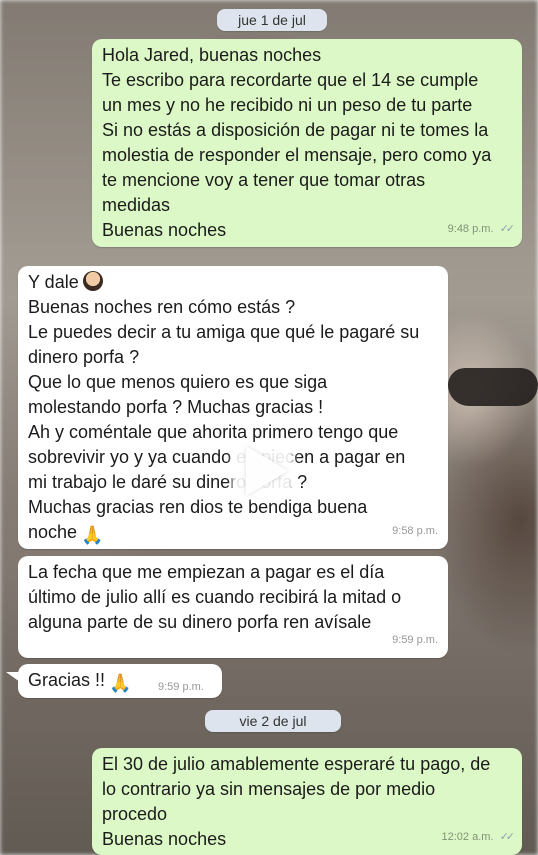  I want to click on message-time: 9:48 p.m., so click(470, 229).